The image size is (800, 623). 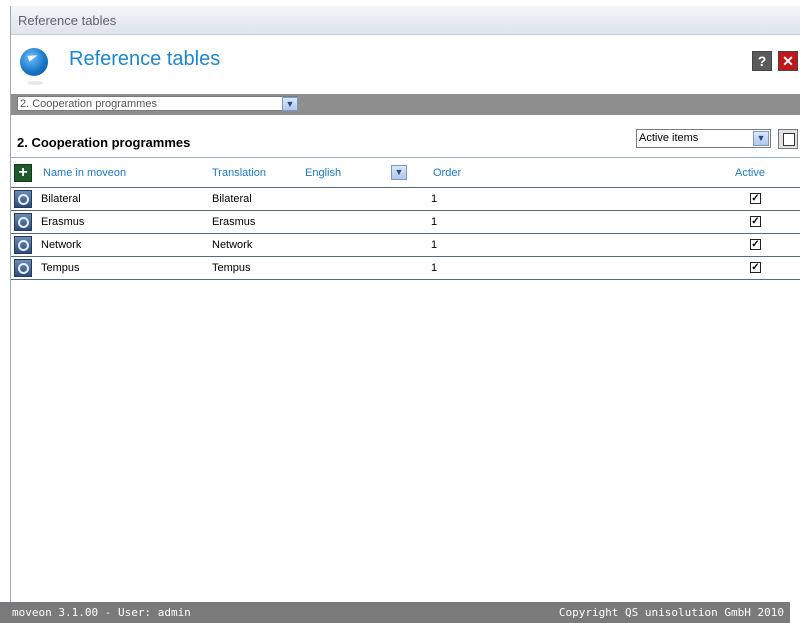 What do you see at coordinates (671, 612) in the screenshot?
I see `copyright-text: Copyright QS unisolution GmbH 2010` at bounding box center [671, 612].